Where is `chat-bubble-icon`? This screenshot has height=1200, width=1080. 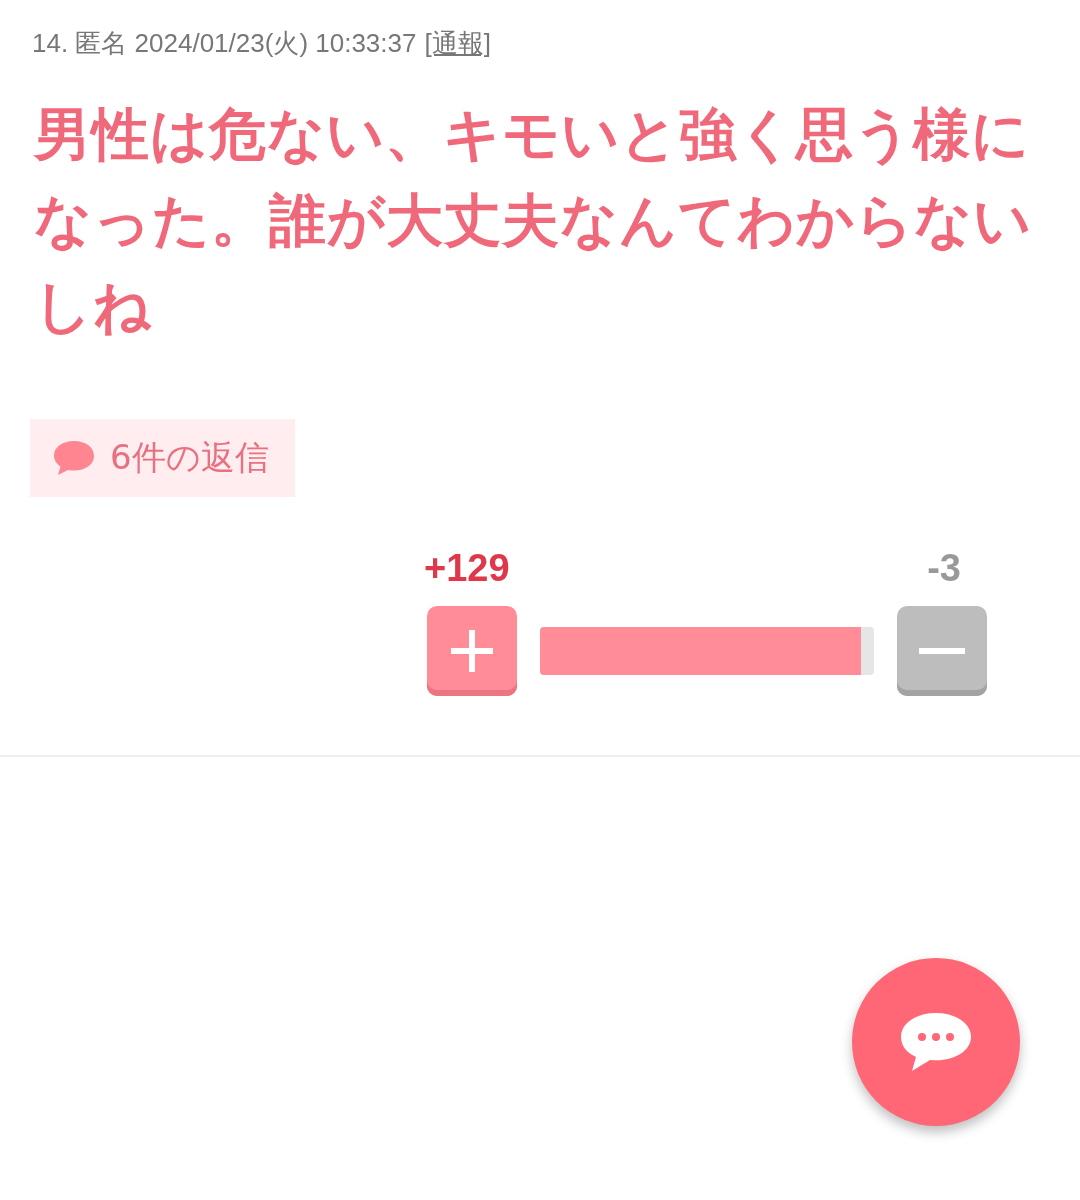 chat-bubble-icon is located at coordinates (936, 1042).